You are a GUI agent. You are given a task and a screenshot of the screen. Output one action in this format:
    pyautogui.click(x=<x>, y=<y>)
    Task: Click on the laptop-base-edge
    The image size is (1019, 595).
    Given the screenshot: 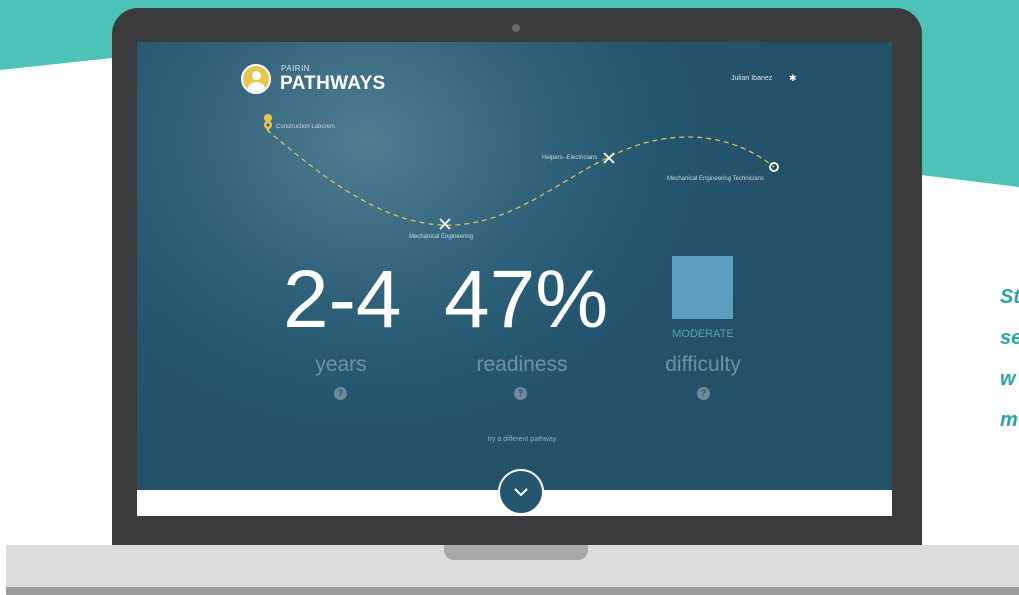 What is the action you would take?
    pyautogui.click(x=512, y=591)
    